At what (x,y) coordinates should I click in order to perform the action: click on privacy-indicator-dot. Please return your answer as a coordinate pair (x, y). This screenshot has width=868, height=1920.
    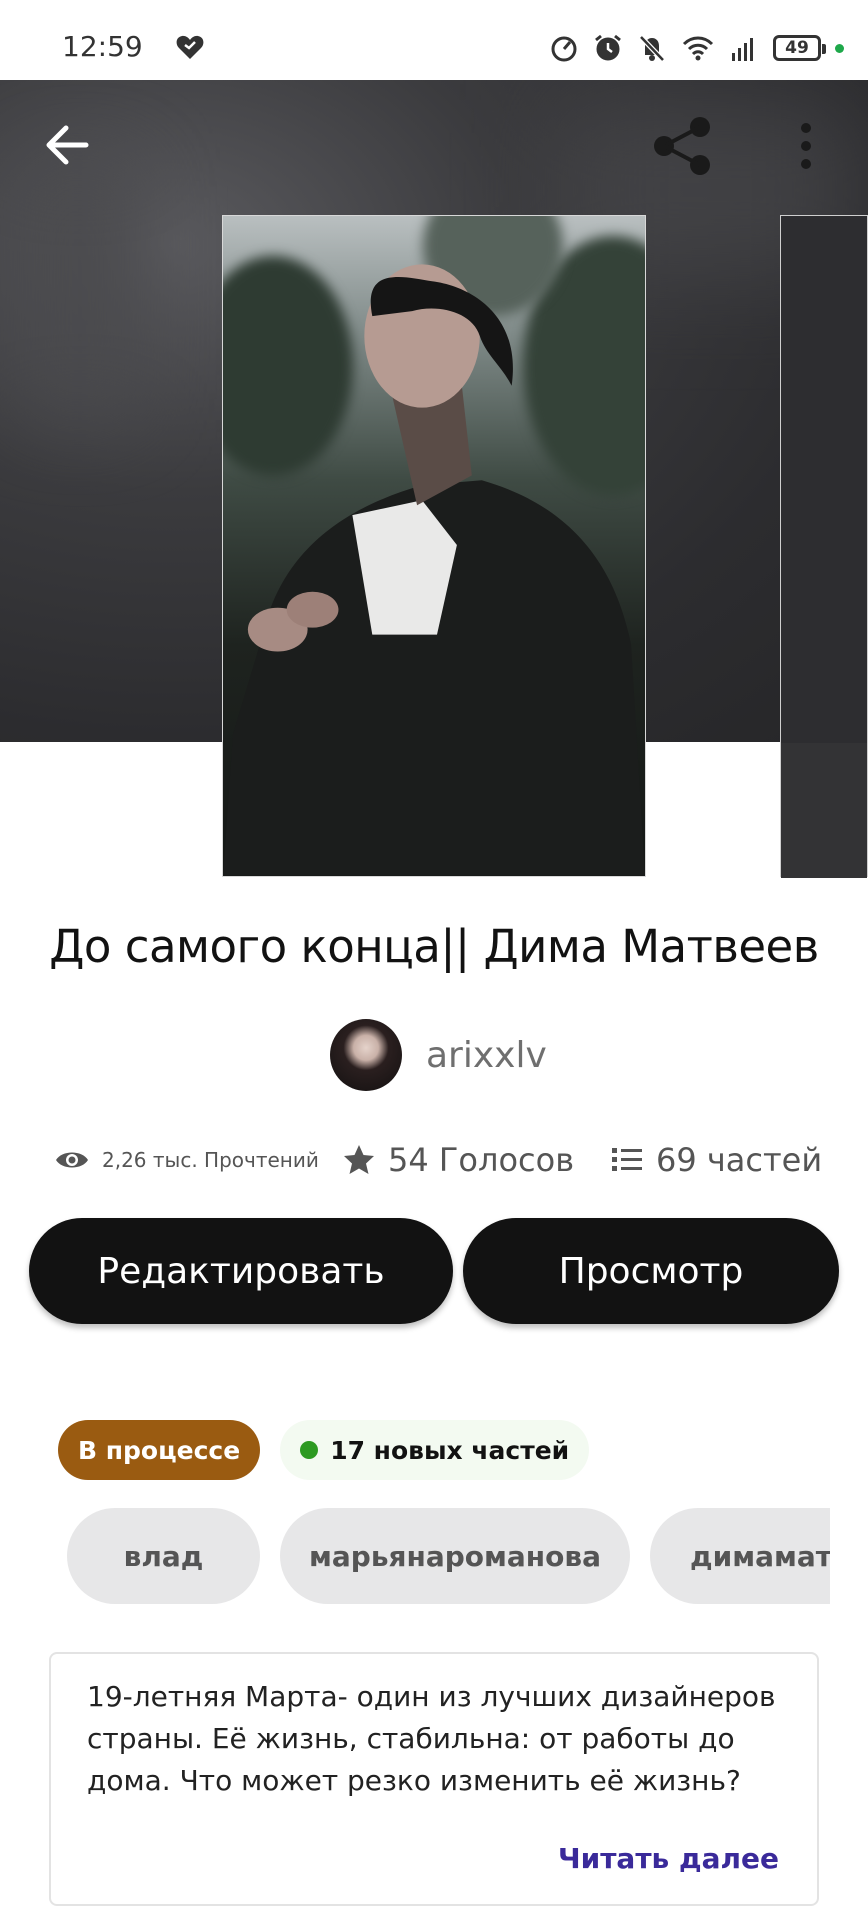
    Looking at the image, I should click on (839, 48).